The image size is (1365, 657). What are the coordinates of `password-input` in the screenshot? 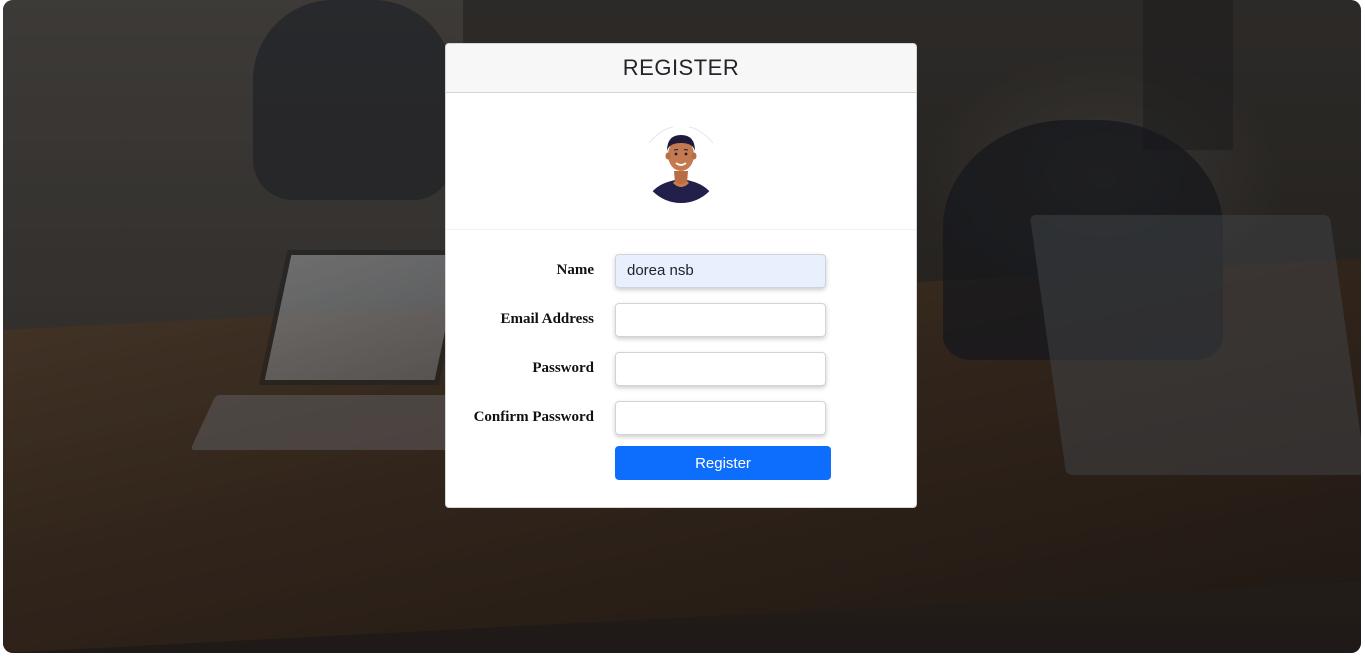 It's located at (720, 368).